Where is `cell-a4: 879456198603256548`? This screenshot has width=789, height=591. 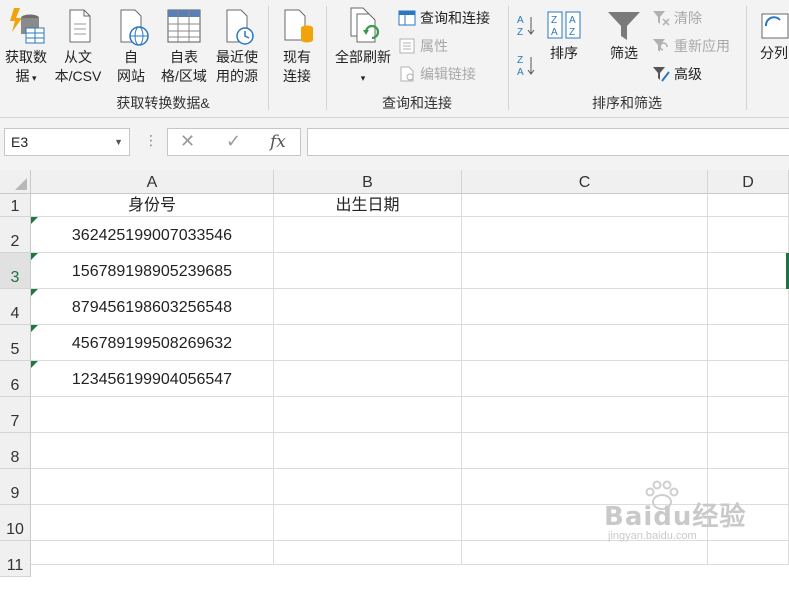
cell-a4: 879456198603256548 is located at coordinates (152, 307).